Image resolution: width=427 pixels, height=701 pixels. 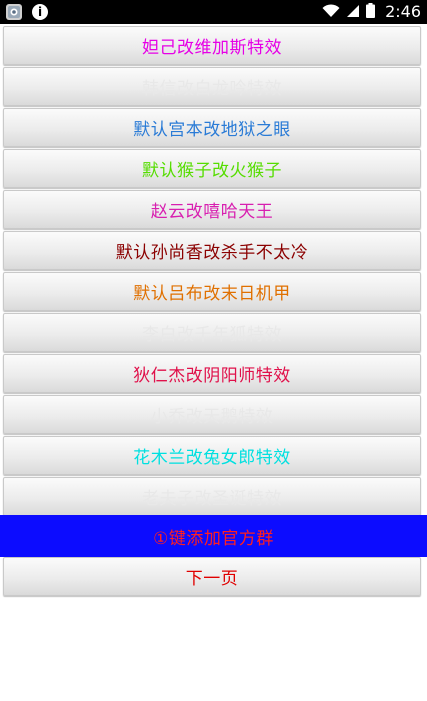 What do you see at coordinates (212, 168) in the screenshot?
I see `monkey-effect-button: 默认猴子改火猴子` at bounding box center [212, 168].